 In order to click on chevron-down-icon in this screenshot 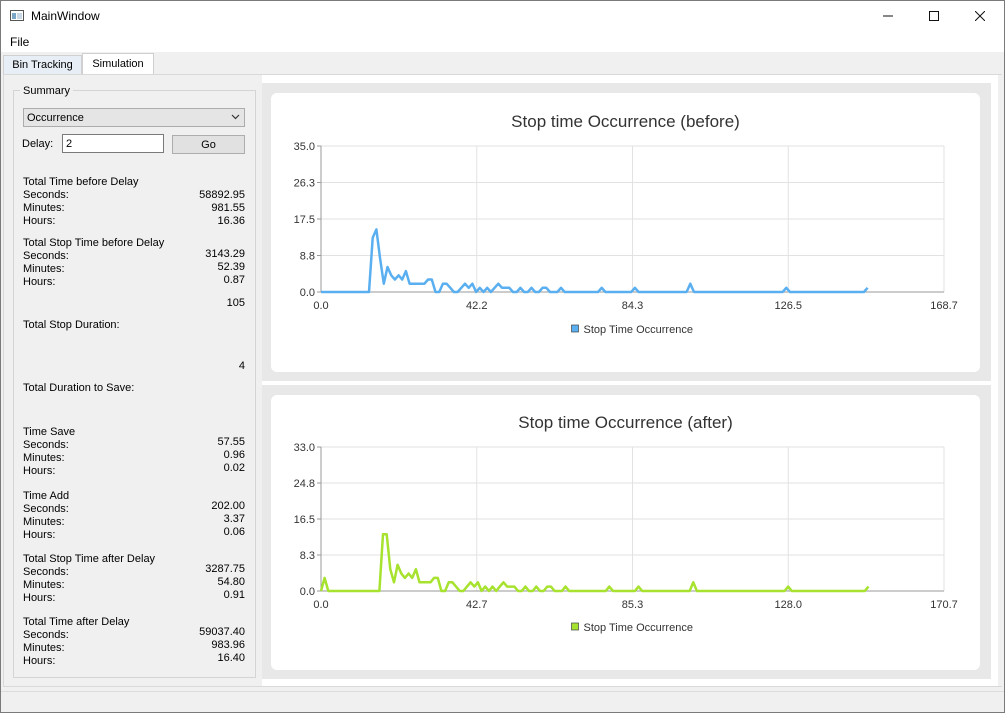, I will do `click(235, 117)`.